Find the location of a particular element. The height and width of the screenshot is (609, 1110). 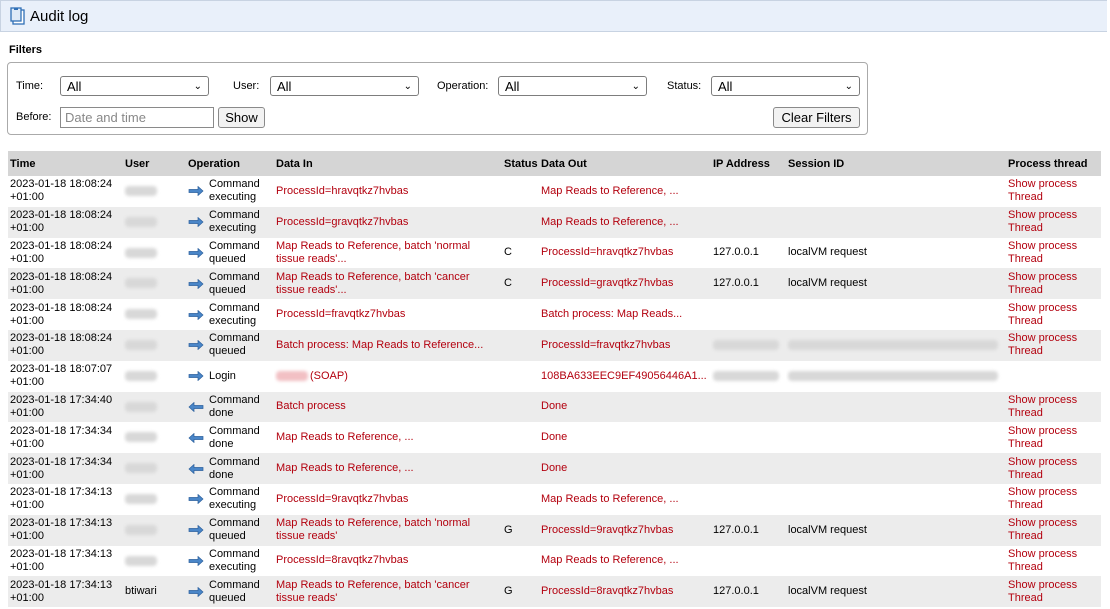

data-out-link: ProcessId=hravqtkz7hvbas is located at coordinates (607, 252).